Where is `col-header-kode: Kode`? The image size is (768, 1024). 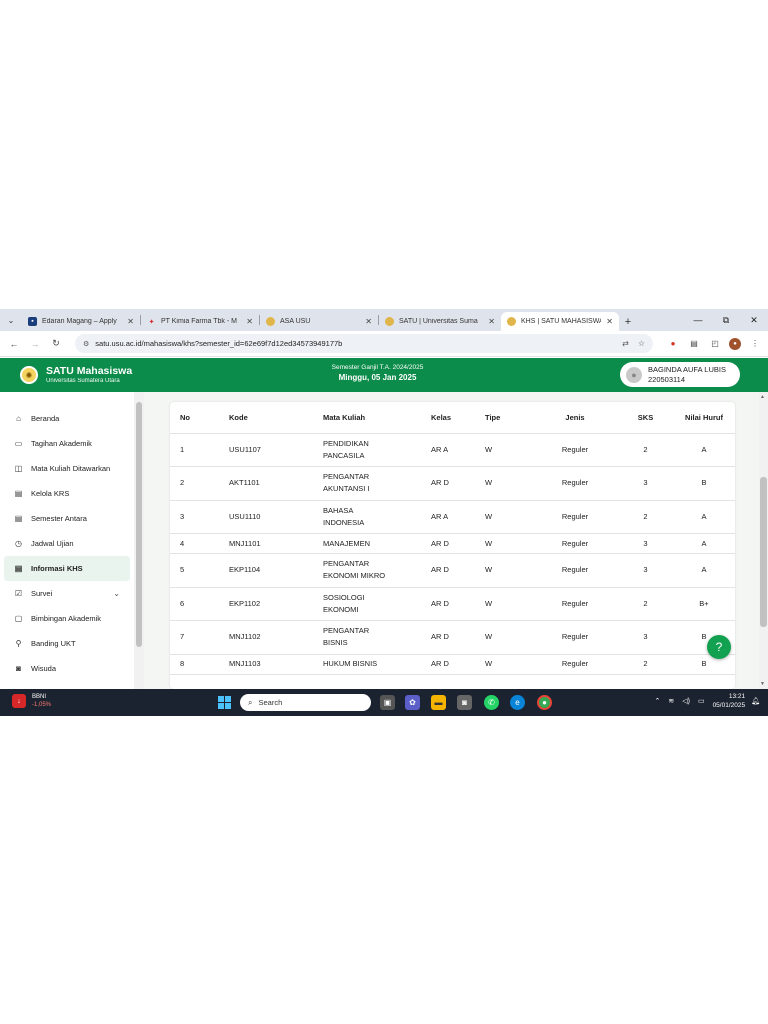
col-header-kode: Kode is located at coordinates (268, 418).